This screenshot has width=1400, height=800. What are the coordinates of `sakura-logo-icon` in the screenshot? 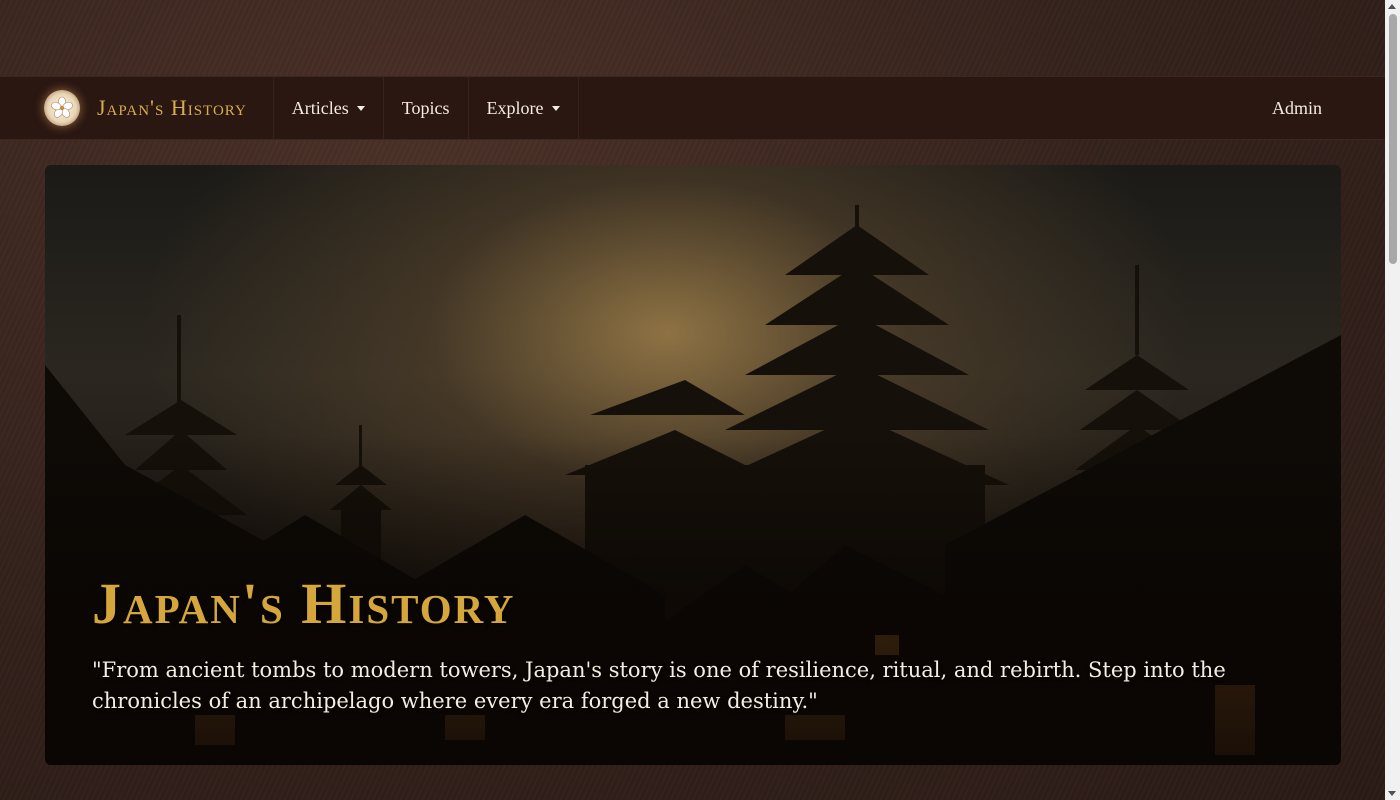 It's located at (62, 108).